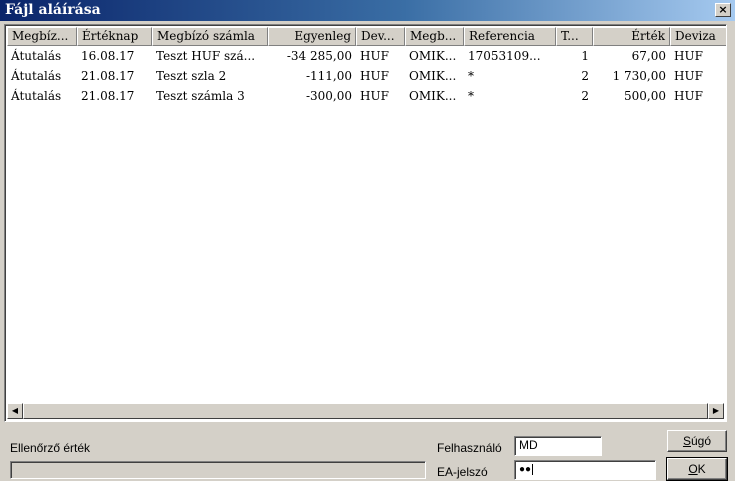 This screenshot has height=481, width=735. Describe the element at coordinates (585, 470) in the screenshot. I see `password-field: ●●` at that location.